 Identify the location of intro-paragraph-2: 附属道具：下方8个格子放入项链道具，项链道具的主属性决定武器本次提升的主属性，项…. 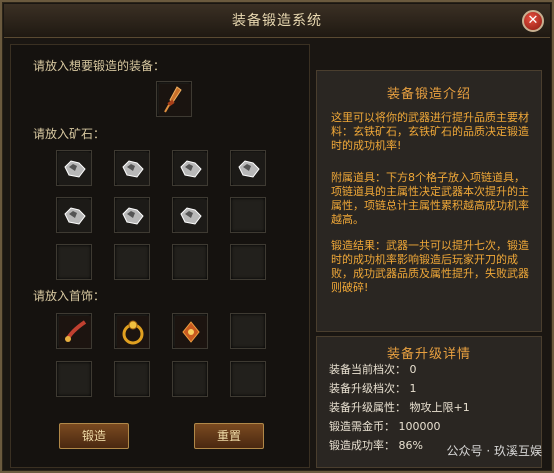
(430, 198).